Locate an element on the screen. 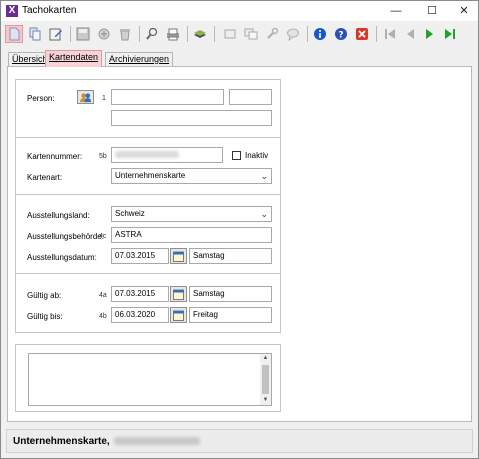  person-label: Person: is located at coordinates (41, 98).